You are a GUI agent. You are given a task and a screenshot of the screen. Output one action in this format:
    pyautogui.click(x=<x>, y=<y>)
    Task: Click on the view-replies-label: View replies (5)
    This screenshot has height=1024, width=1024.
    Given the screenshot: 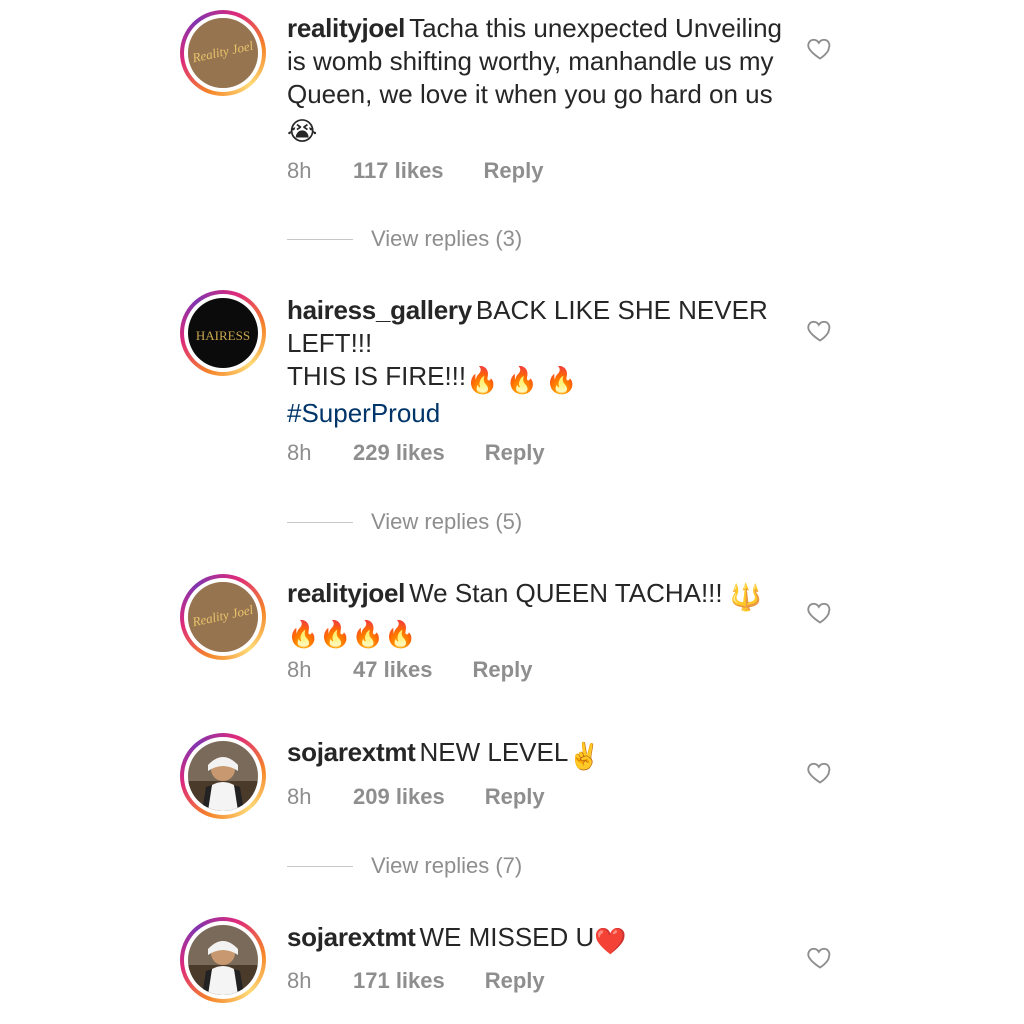 What is the action you would take?
    pyautogui.click(x=447, y=521)
    